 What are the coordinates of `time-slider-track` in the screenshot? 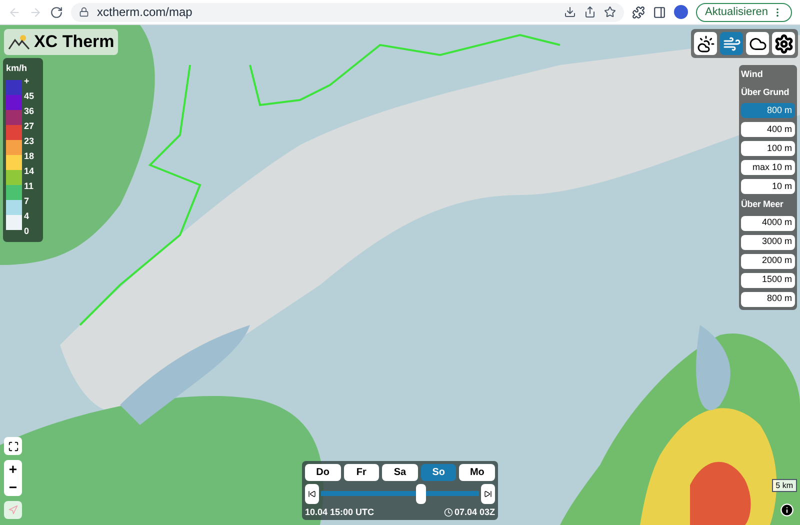 It's located at (400, 494).